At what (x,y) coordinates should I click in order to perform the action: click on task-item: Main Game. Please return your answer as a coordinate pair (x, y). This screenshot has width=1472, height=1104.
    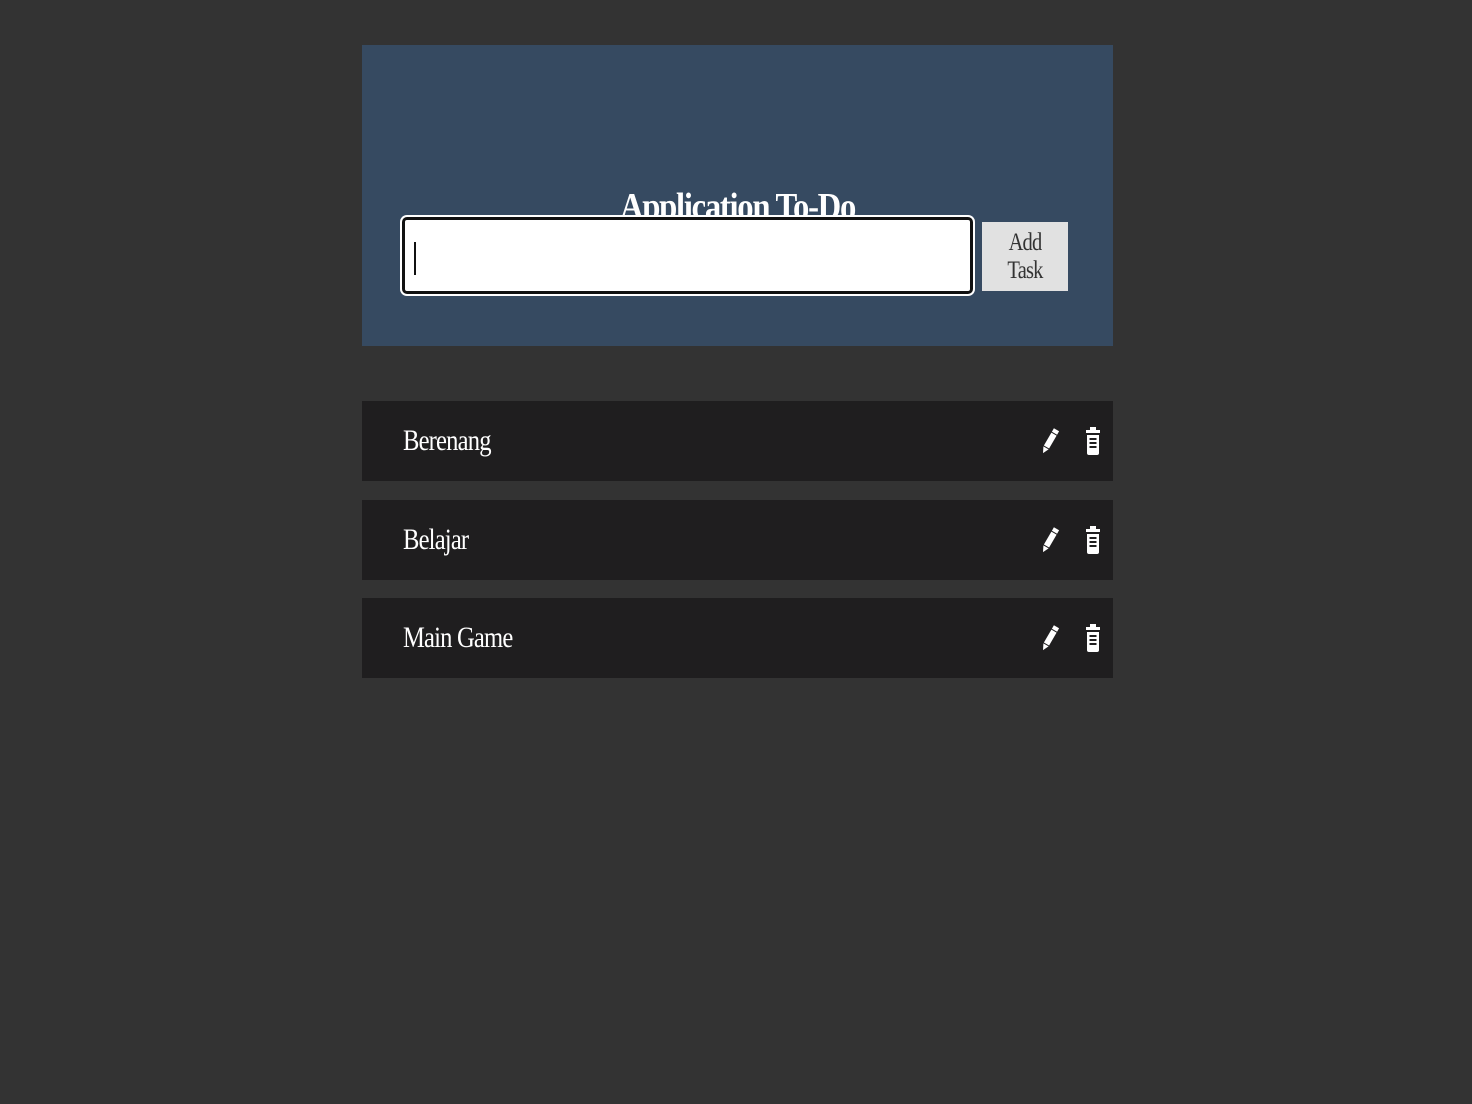
    Looking at the image, I should click on (737, 638).